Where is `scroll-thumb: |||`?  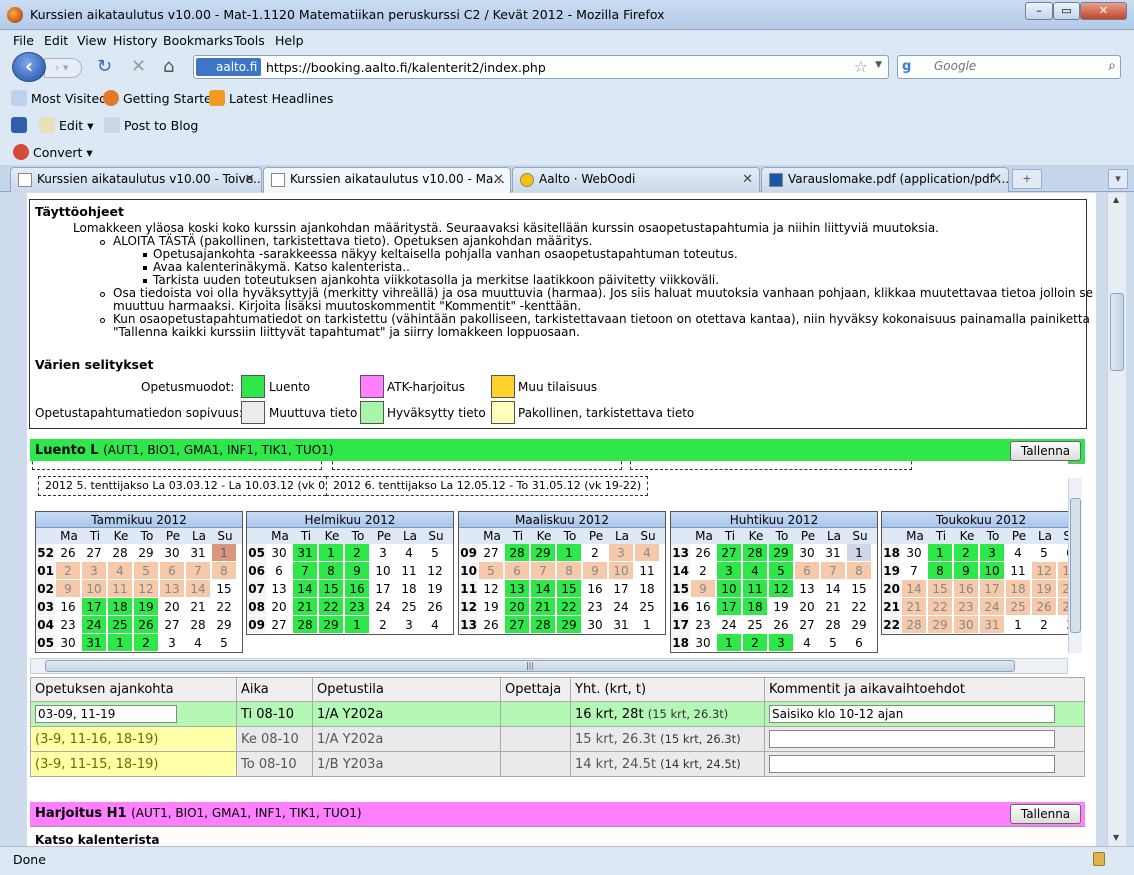
scroll-thumb: ||| is located at coordinates (530, 666).